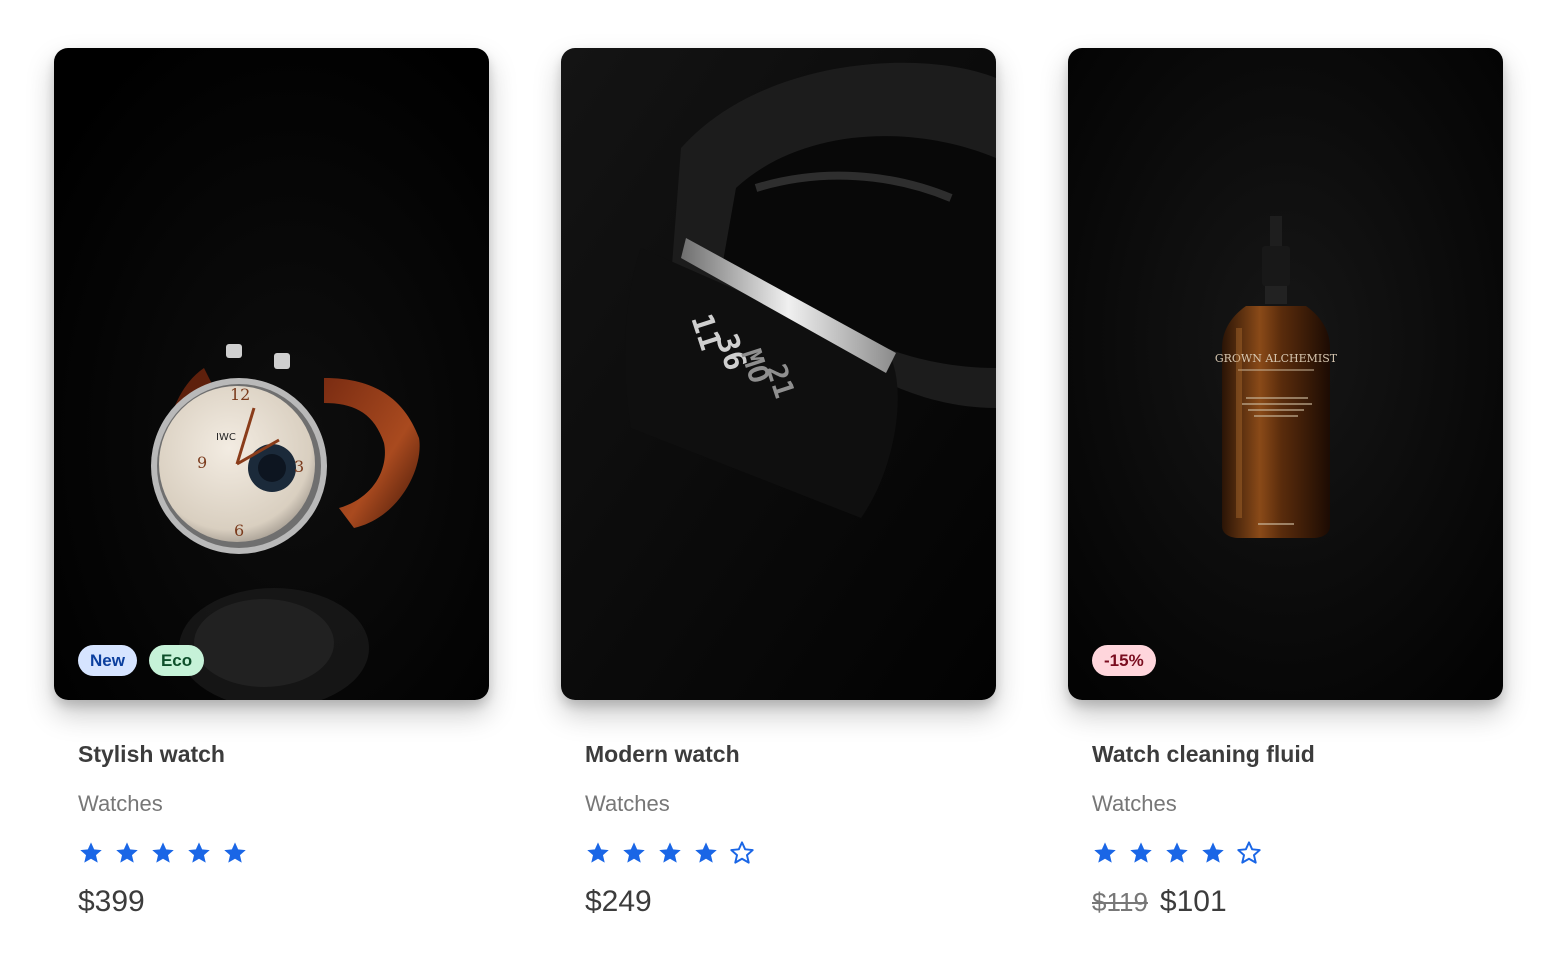  I want to click on badge-new: New, so click(107, 660).